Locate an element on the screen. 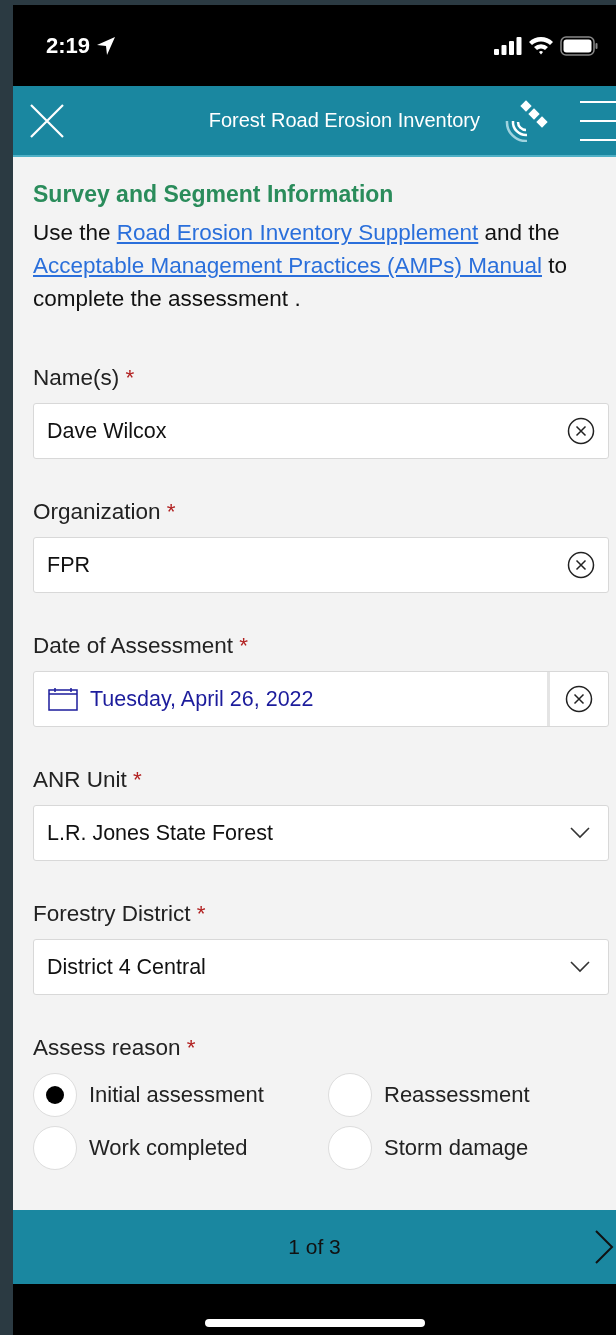 The height and width of the screenshot is (1335, 616). text-field: Dave Wilcox is located at coordinates (321, 431).